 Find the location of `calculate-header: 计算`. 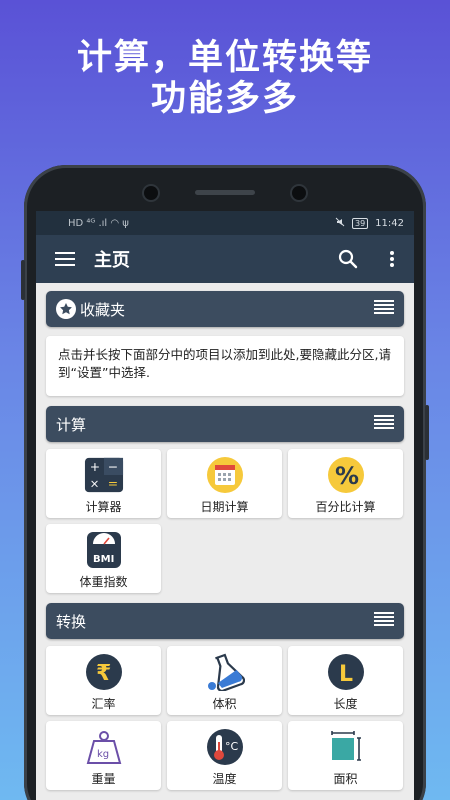

calculate-header: 计算 is located at coordinates (225, 424).